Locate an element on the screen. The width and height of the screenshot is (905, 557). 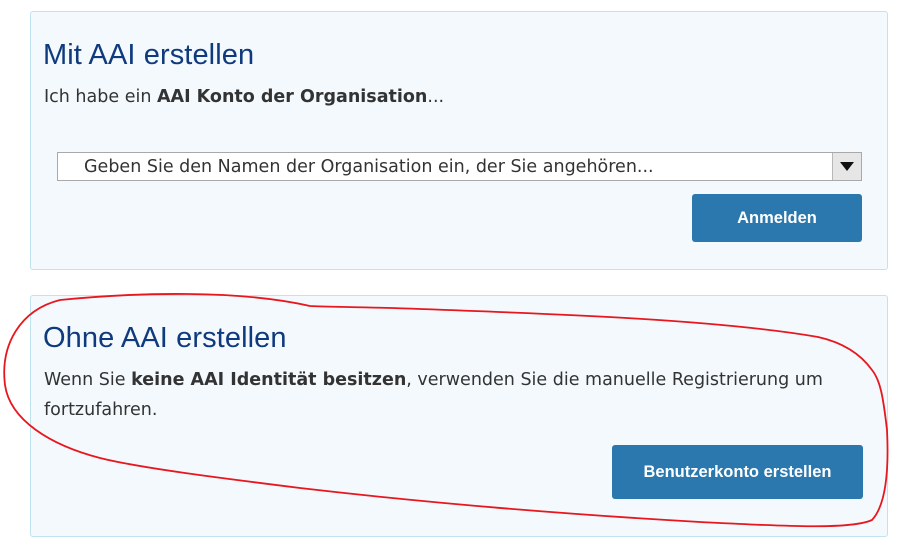
aai-desc-bold: AAI Konto der Organisation is located at coordinates (292, 97).